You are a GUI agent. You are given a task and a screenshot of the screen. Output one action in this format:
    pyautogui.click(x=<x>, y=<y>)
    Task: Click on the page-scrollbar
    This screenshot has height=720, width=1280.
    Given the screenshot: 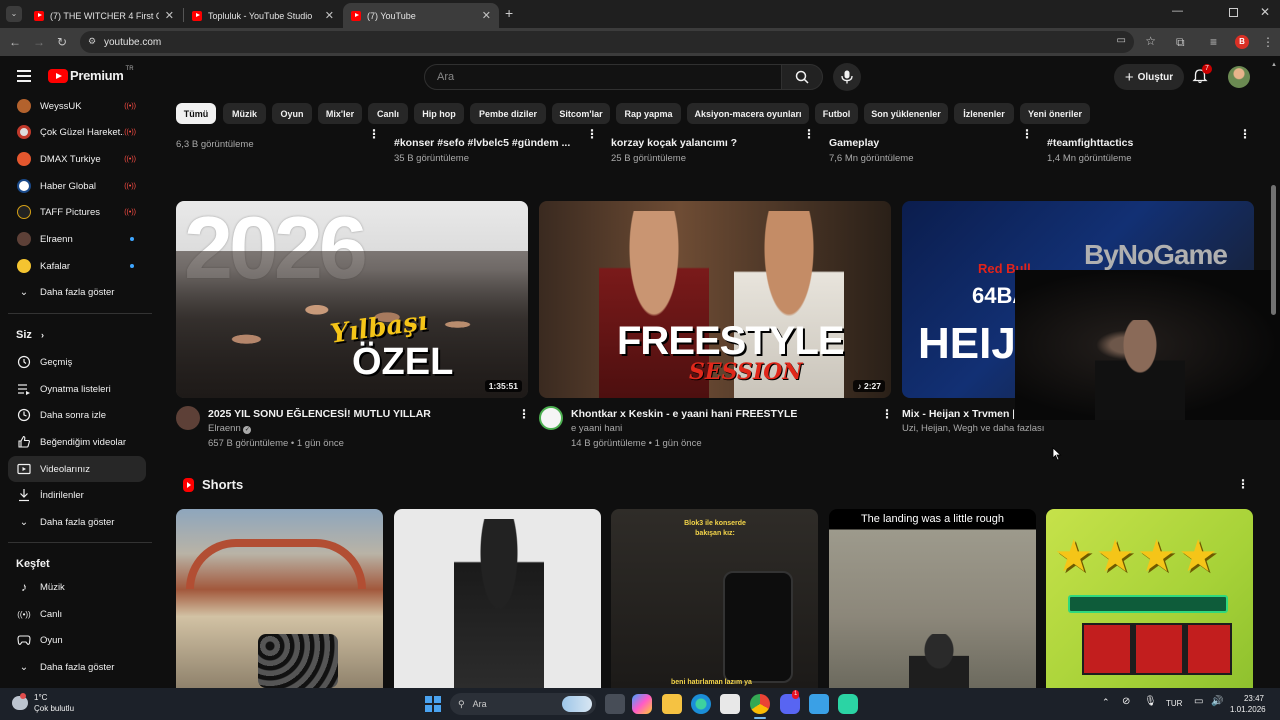 What is the action you would take?
    pyautogui.click(x=1273, y=250)
    